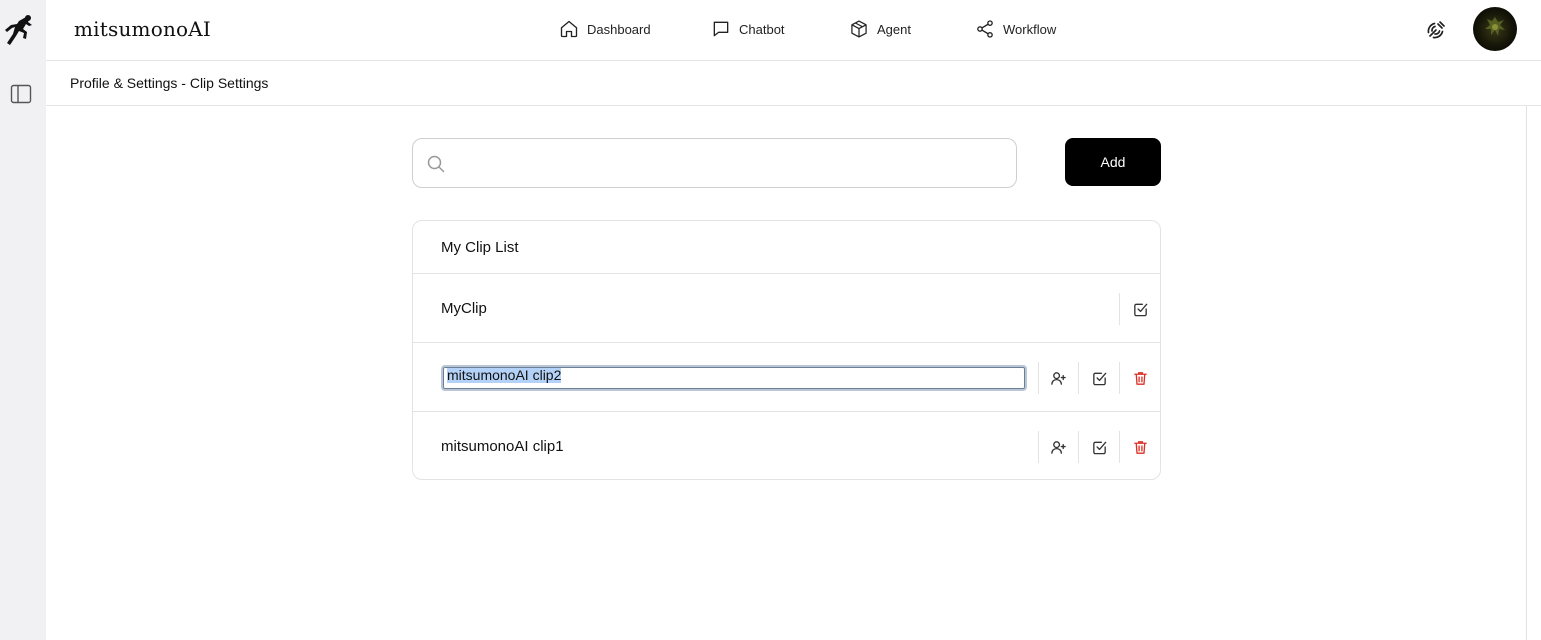 This screenshot has height=640, width=1541. Describe the element at coordinates (436, 164) in the screenshot. I see `search-icon` at that location.